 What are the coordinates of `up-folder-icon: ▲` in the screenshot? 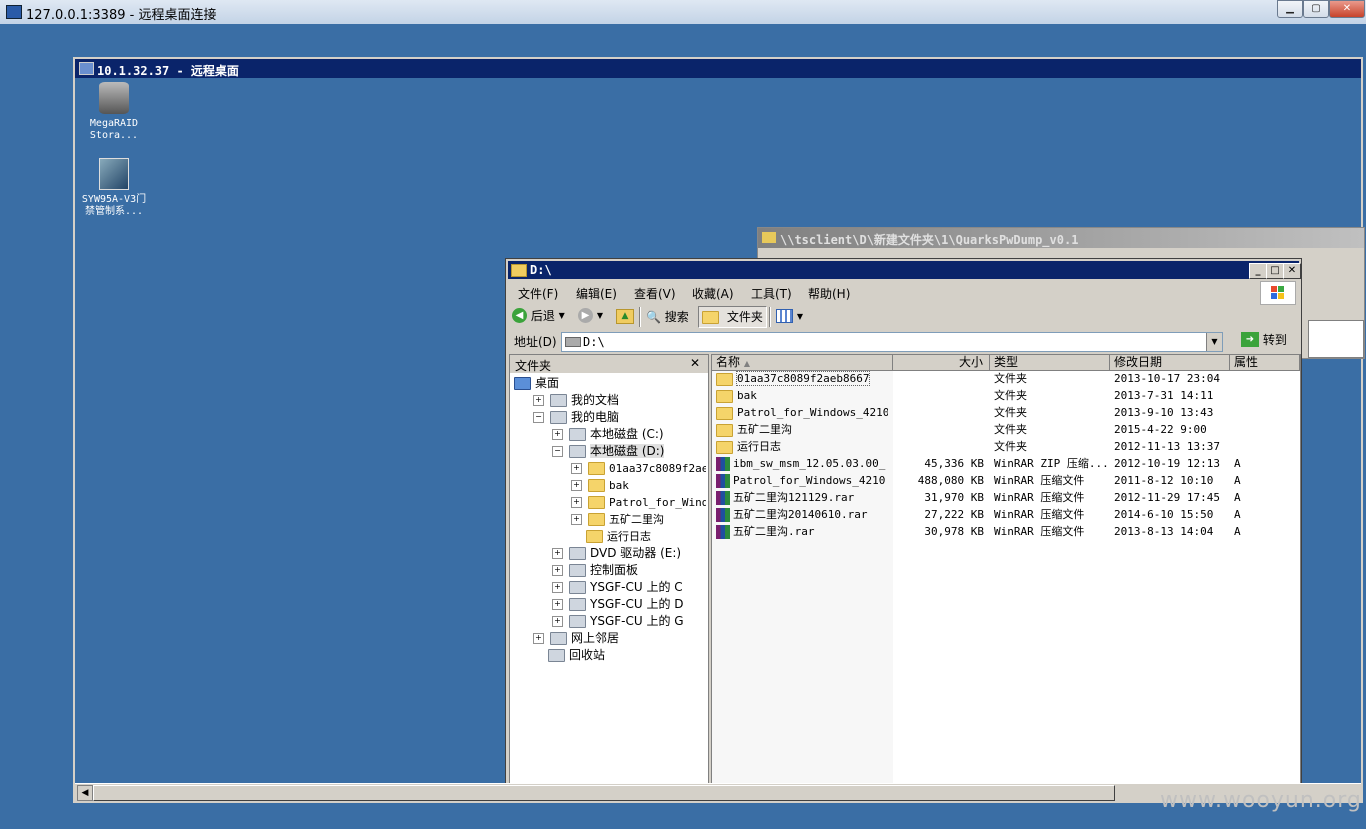 It's located at (625, 316).